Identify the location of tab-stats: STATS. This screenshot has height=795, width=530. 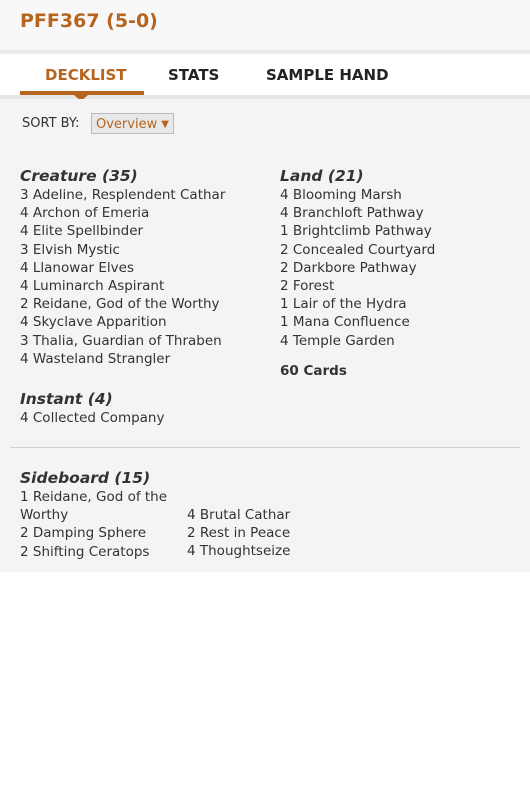
(193, 75).